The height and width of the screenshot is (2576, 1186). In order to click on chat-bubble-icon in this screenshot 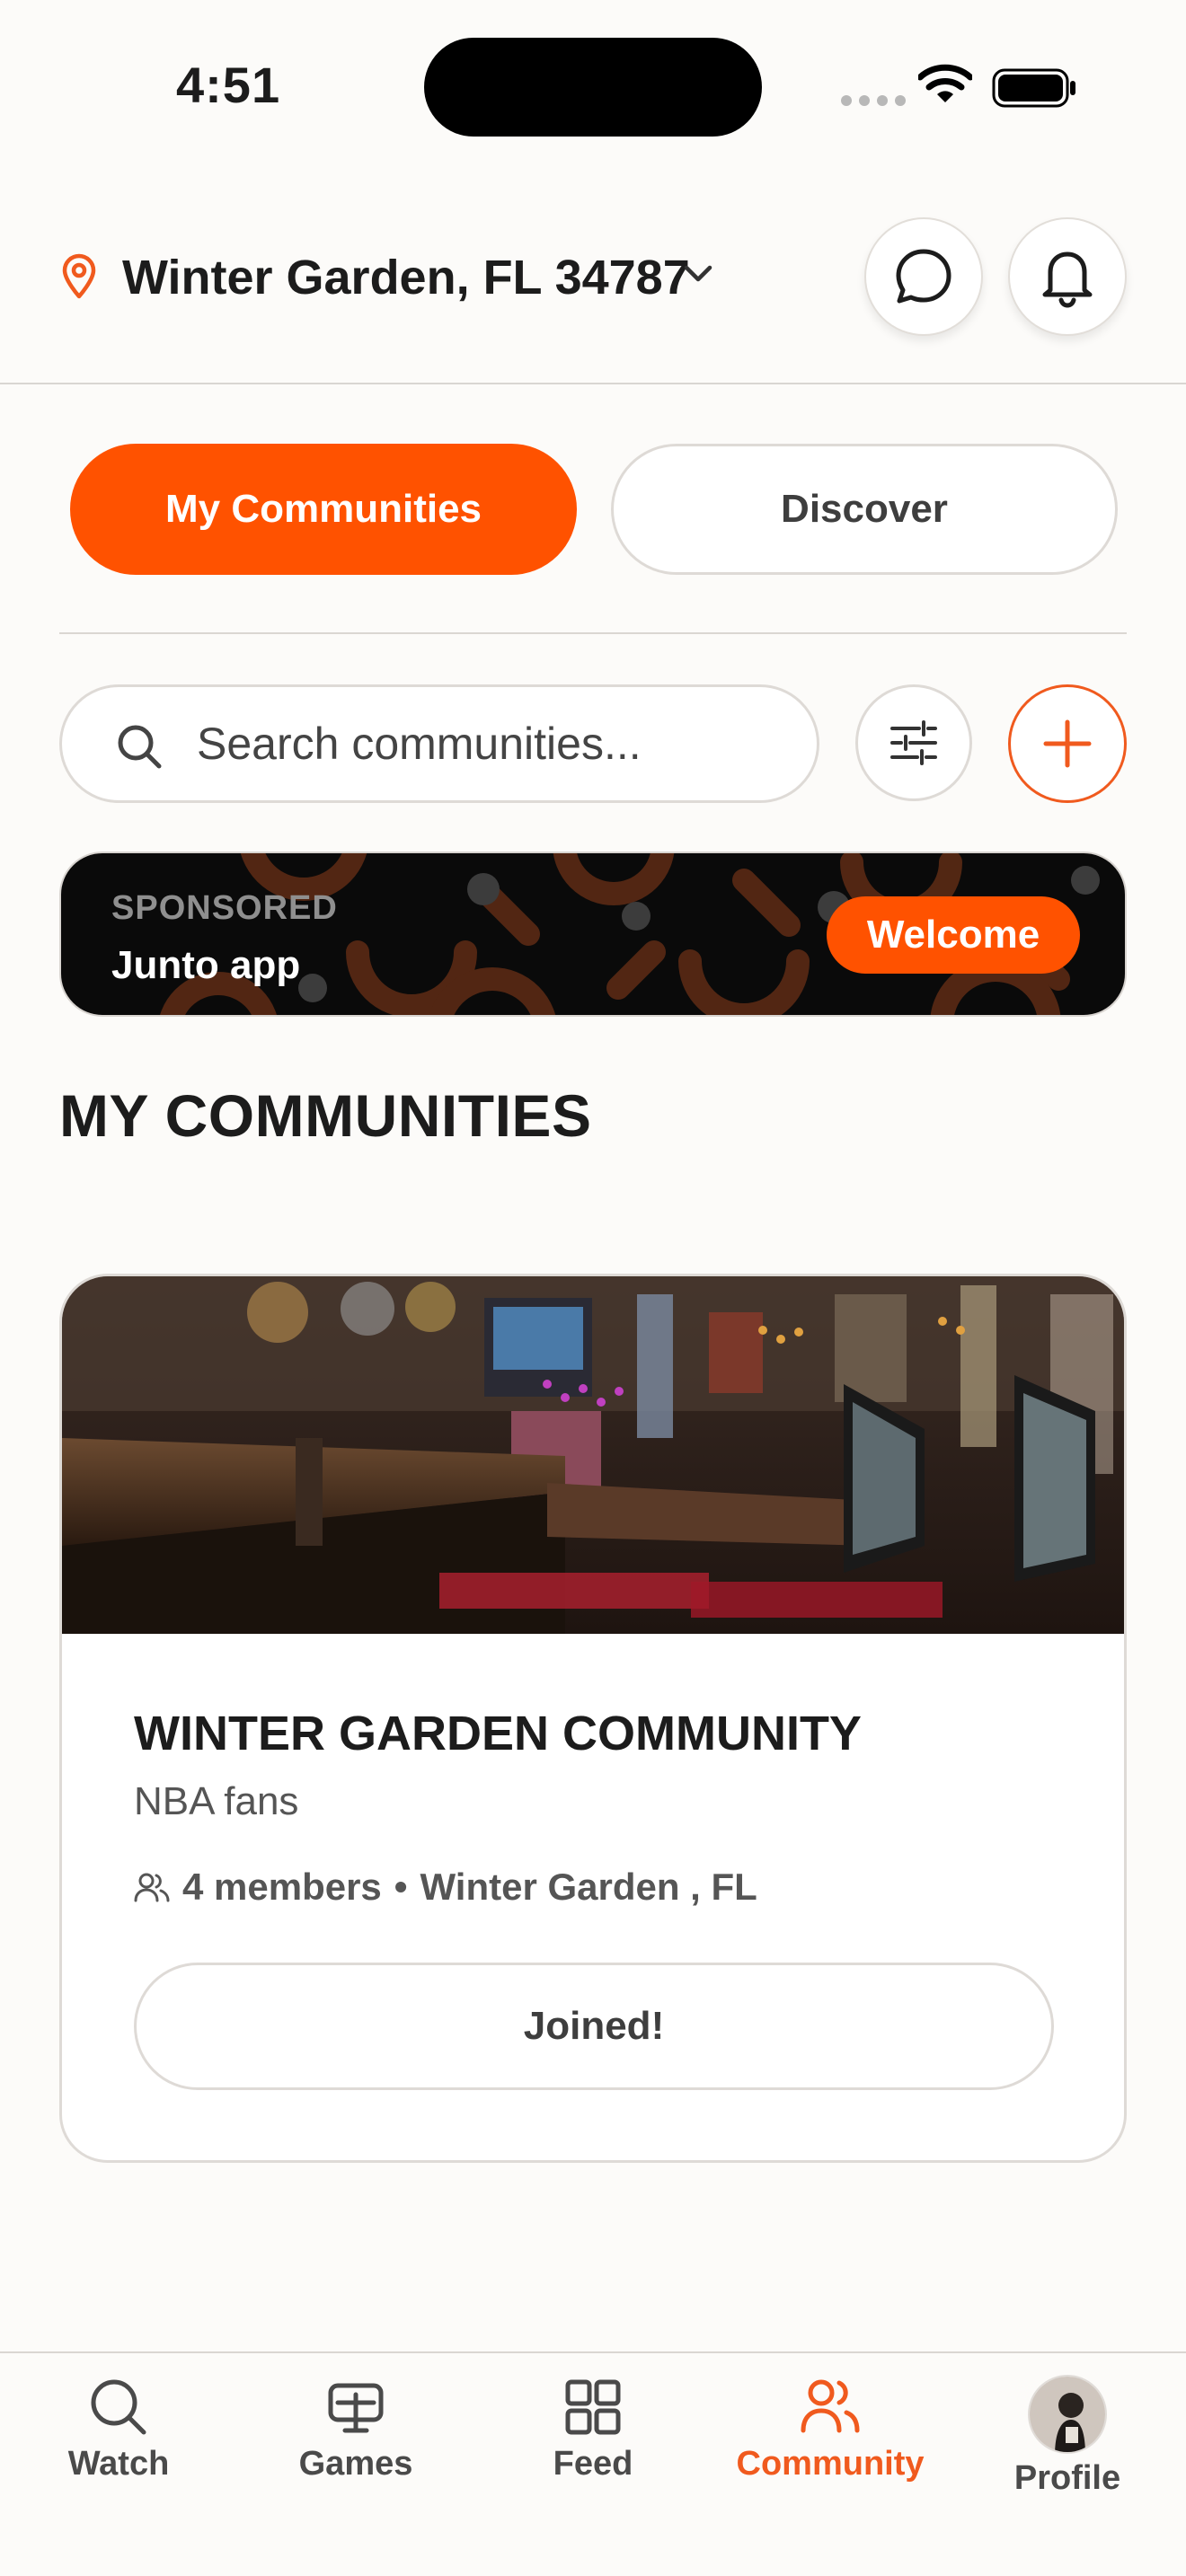, I will do `click(923, 276)`.